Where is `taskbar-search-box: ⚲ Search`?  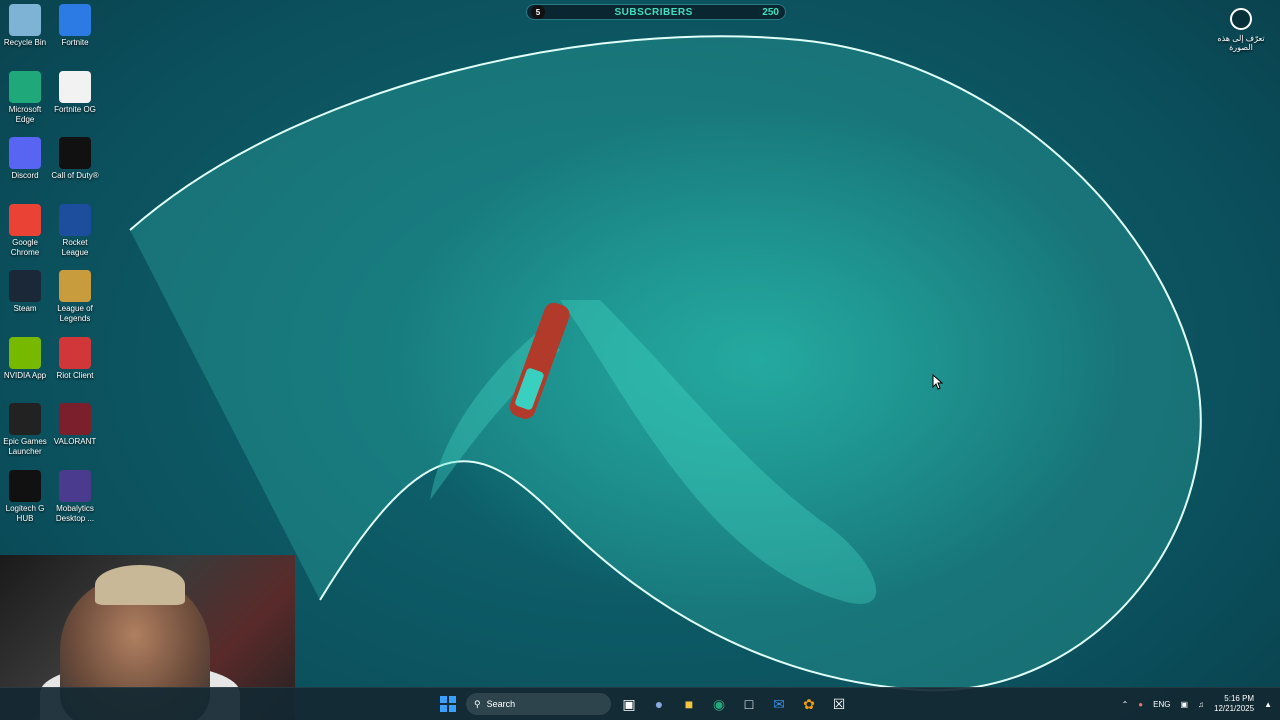 taskbar-search-box: ⚲ Search is located at coordinates (538, 704).